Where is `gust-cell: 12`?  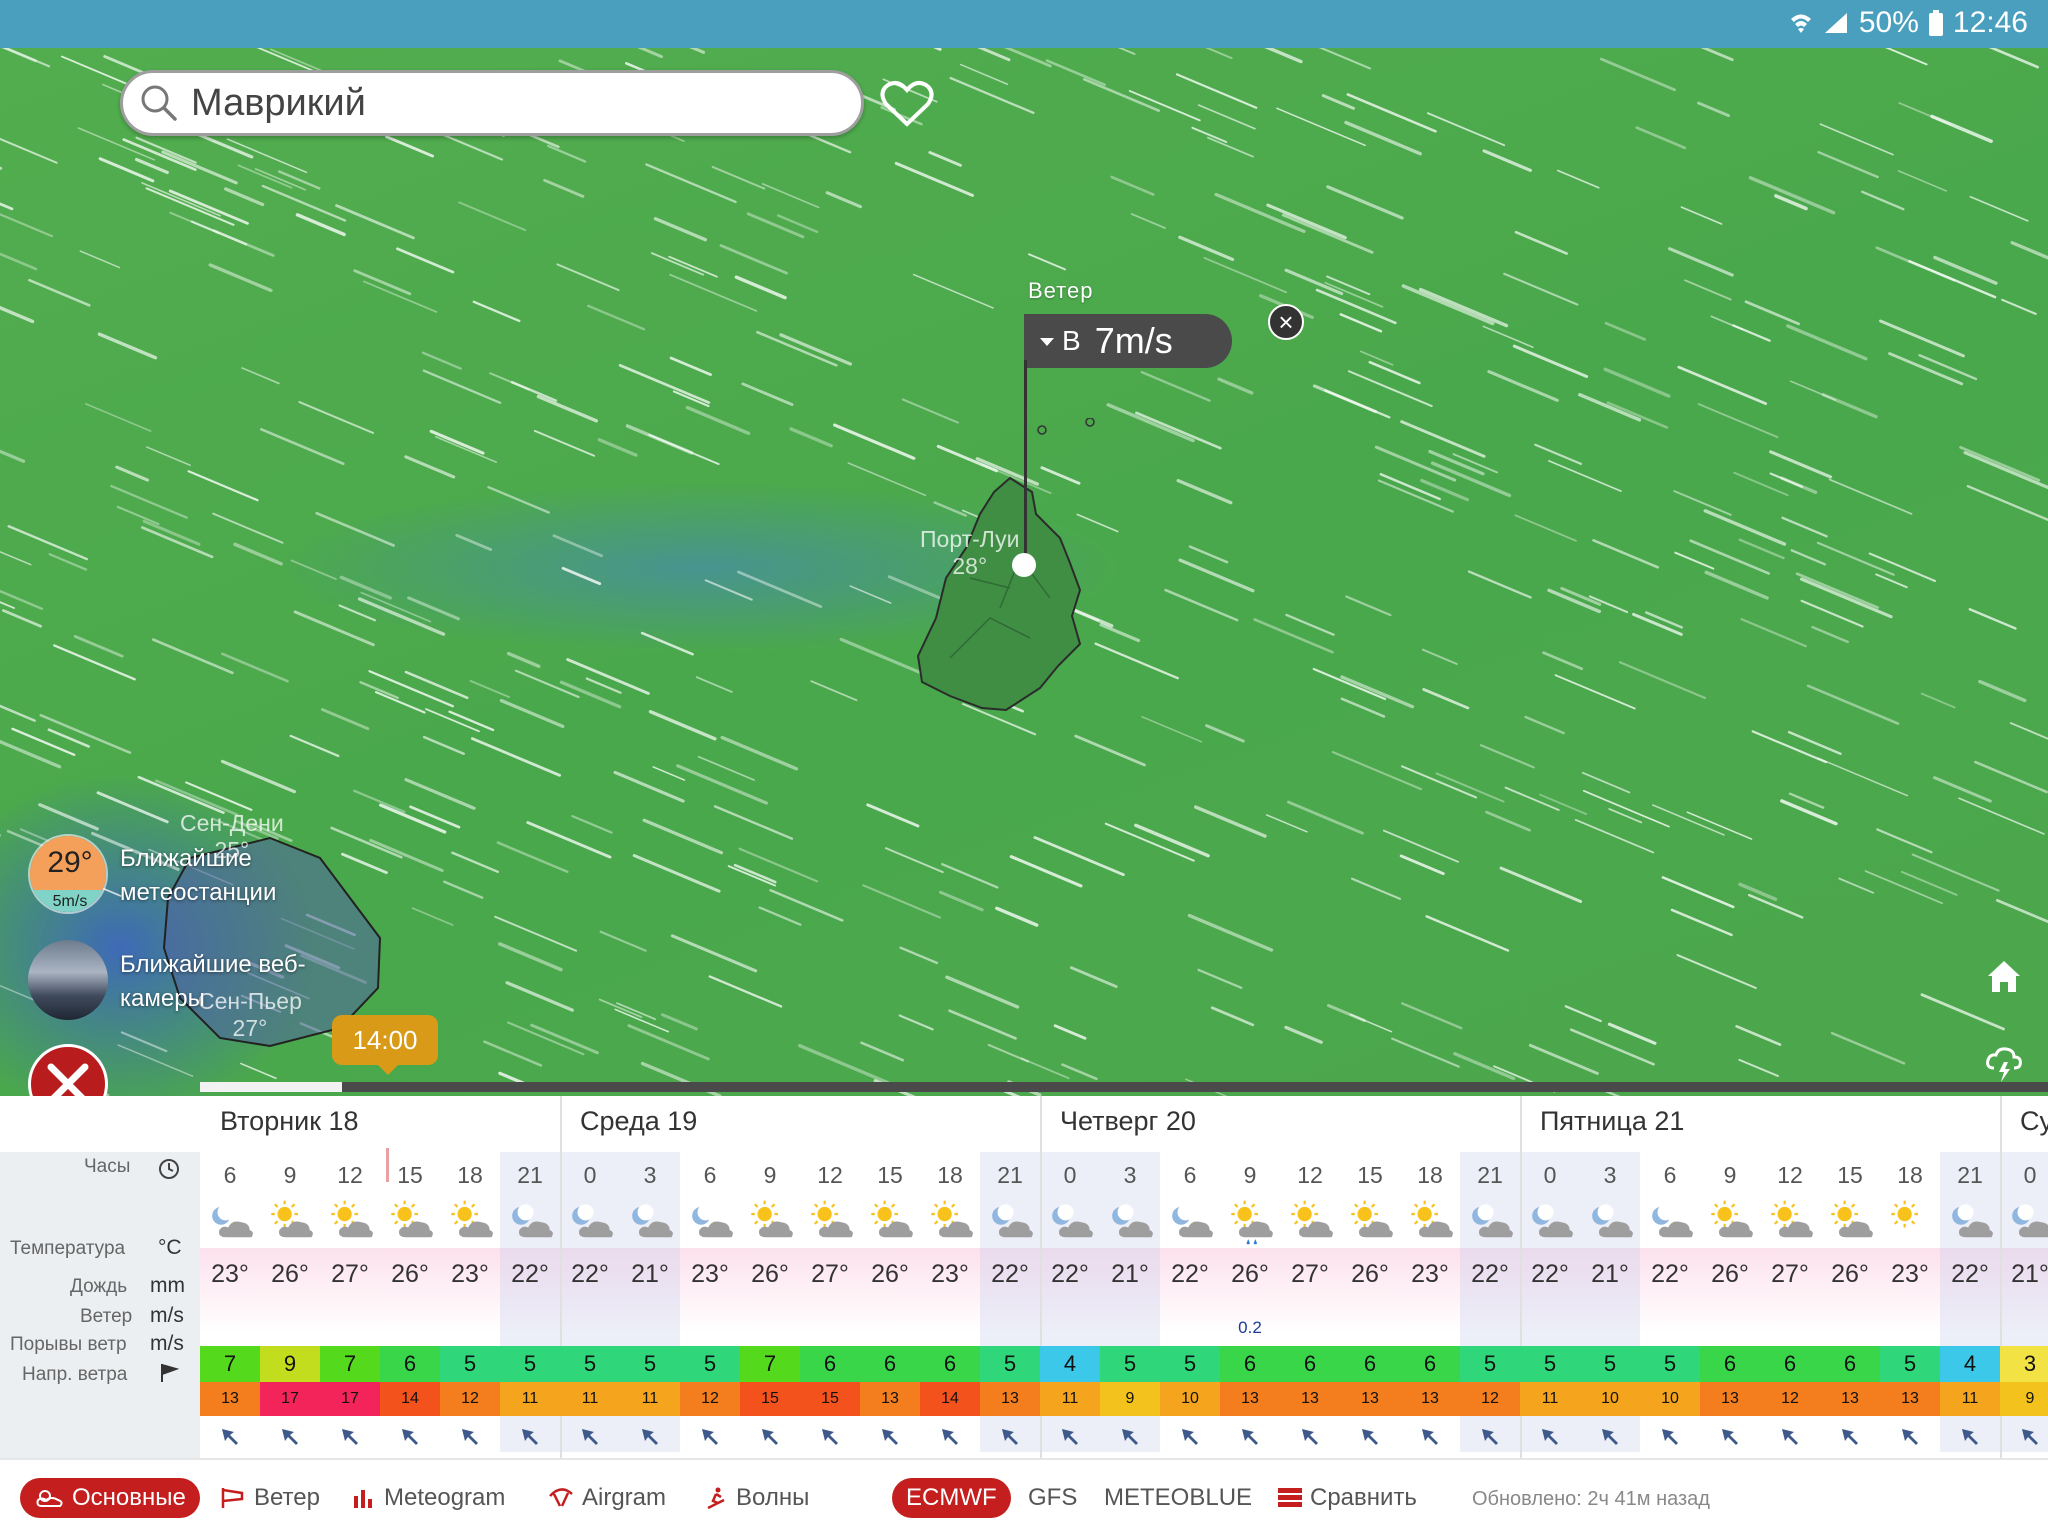
gust-cell: 12 is located at coordinates (1490, 1399).